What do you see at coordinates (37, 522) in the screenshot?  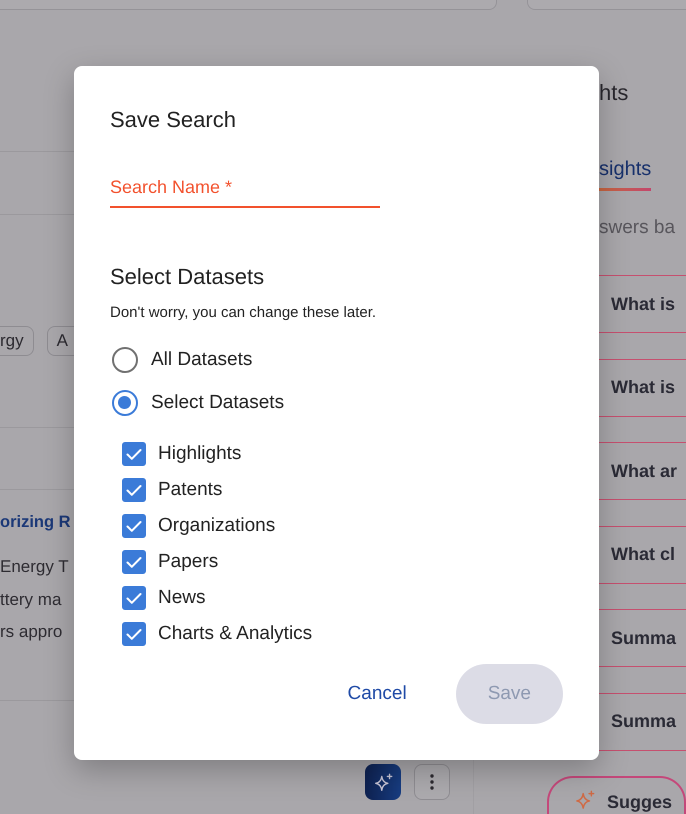 I see `result-title-link: orizing R` at bounding box center [37, 522].